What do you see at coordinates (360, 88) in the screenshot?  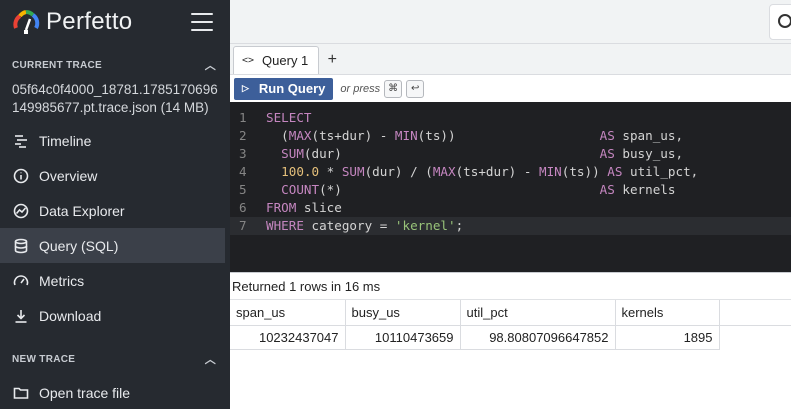 I see `shortcut-hint: or press` at bounding box center [360, 88].